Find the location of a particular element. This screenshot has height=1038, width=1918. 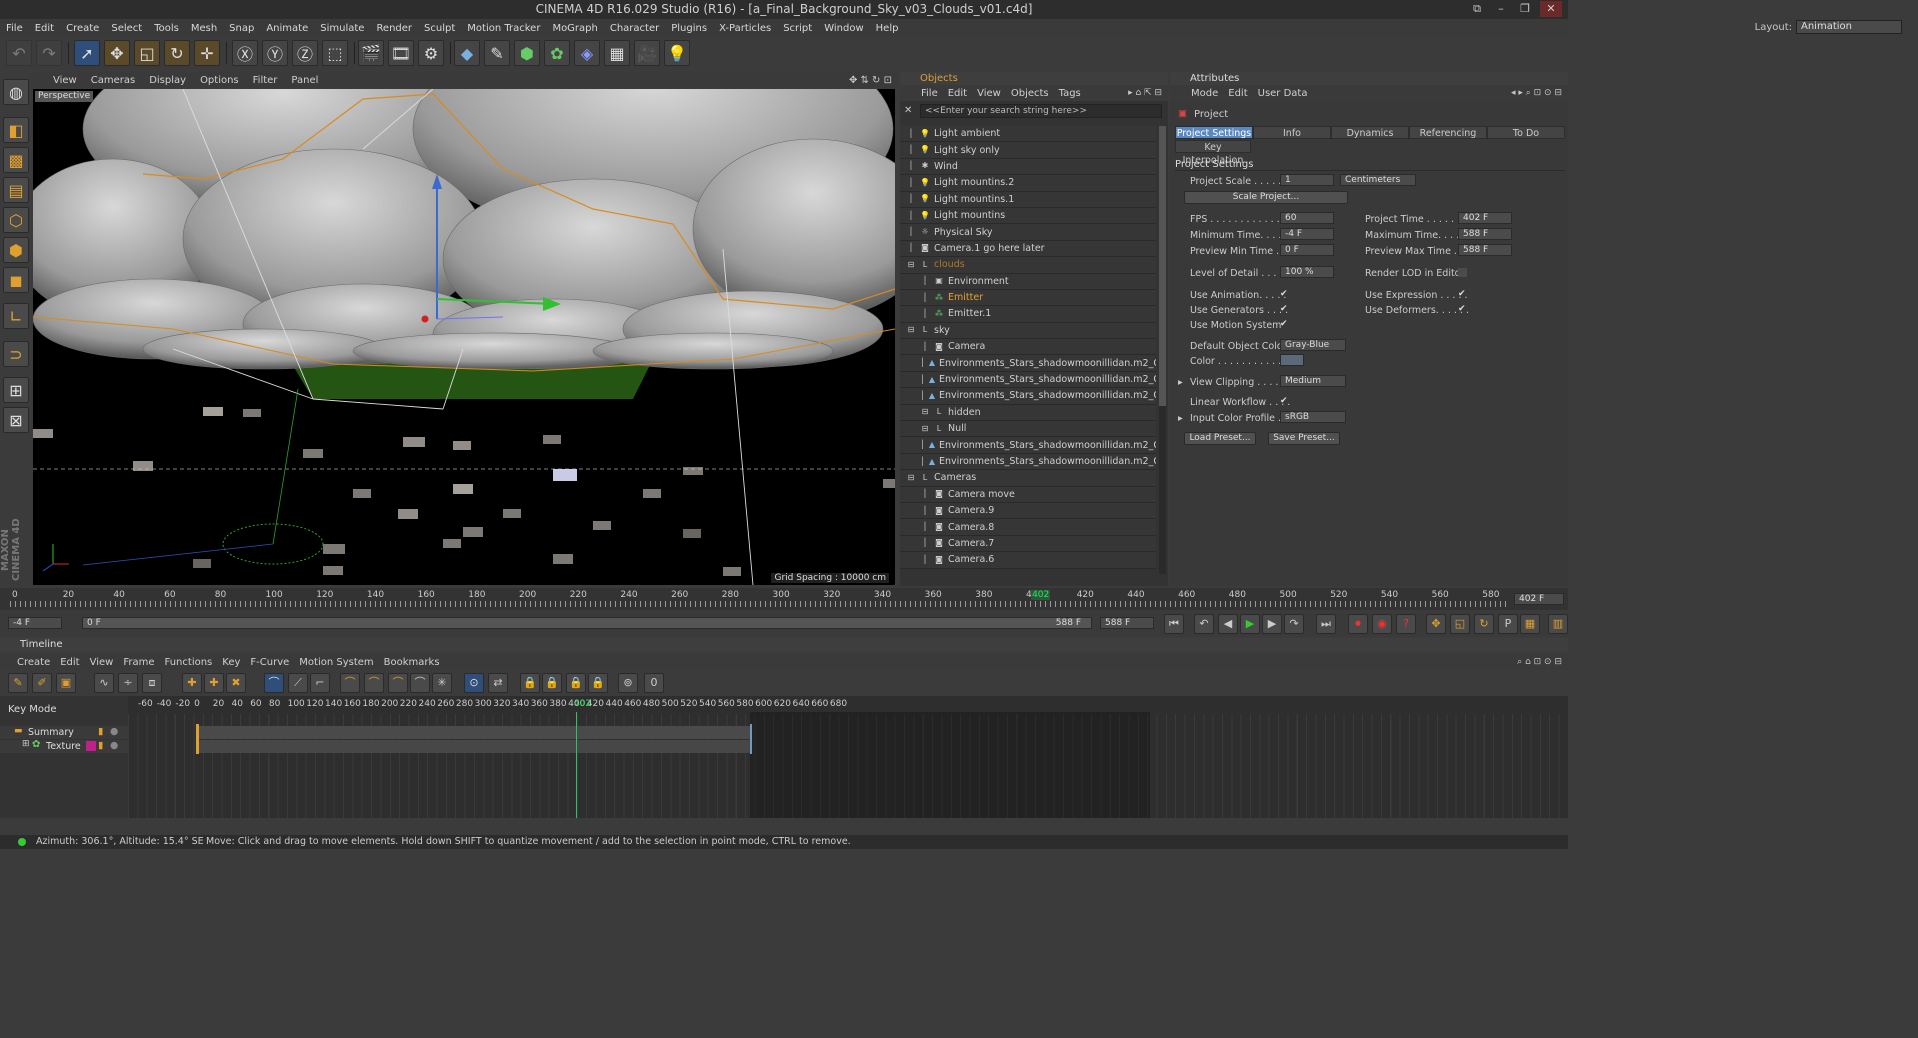

current-frame-field: 402 F is located at coordinates (1539, 599).